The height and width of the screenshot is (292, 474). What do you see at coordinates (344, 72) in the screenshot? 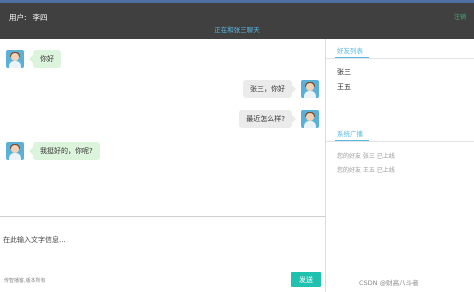
I see `friend-item: 张三` at bounding box center [344, 72].